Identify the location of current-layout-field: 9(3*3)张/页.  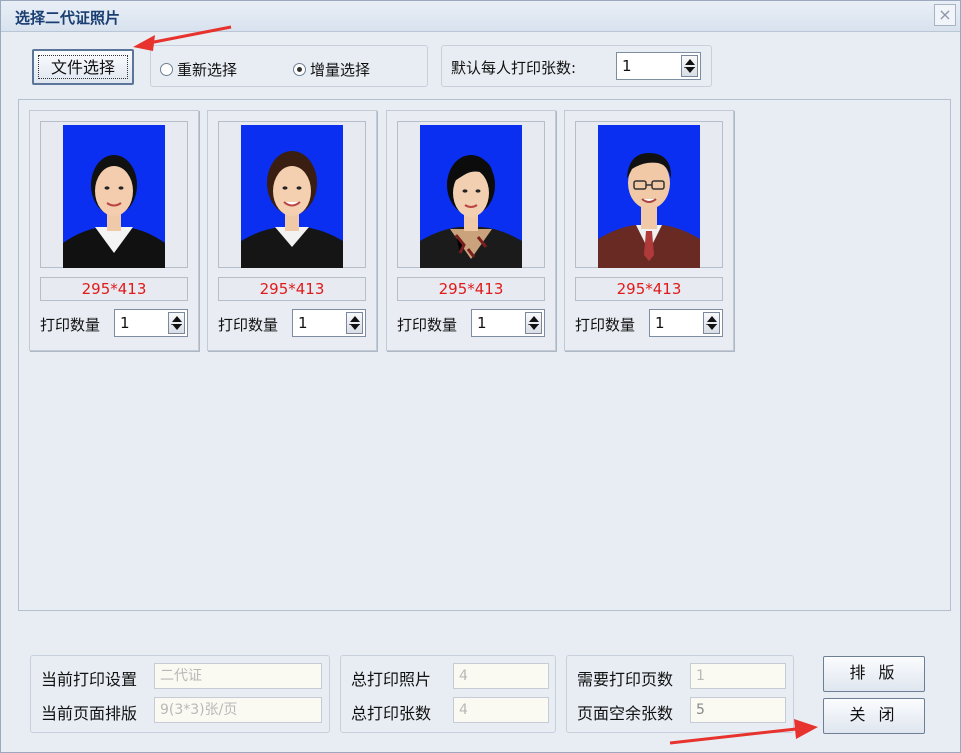
(238, 710).